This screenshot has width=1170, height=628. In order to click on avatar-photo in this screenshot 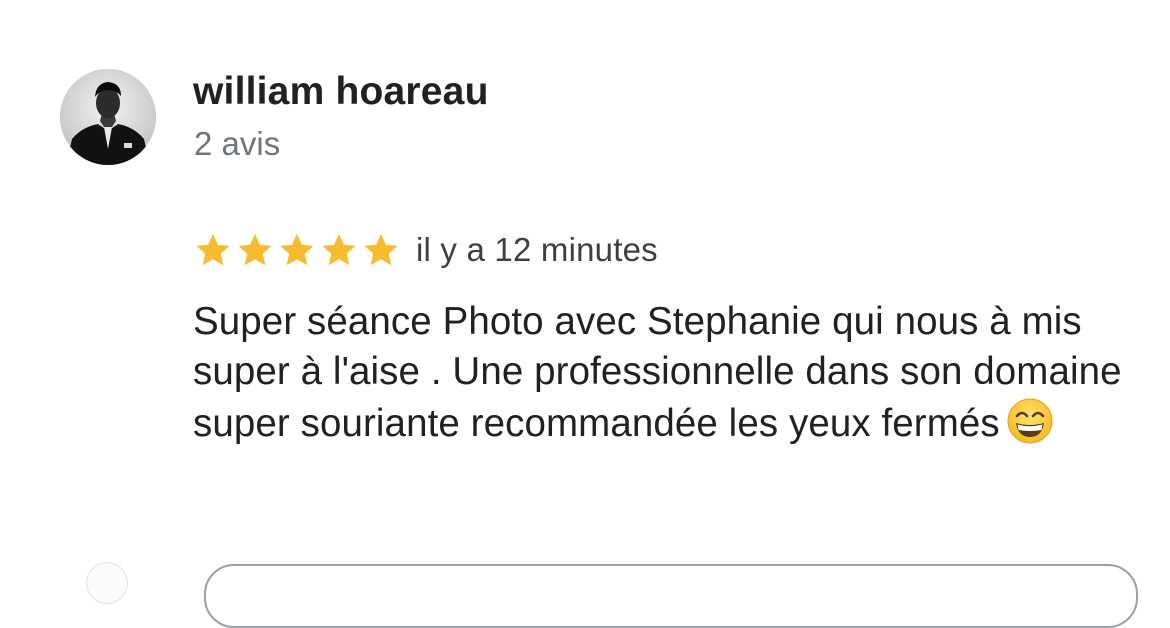, I will do `click(108, 117)`.